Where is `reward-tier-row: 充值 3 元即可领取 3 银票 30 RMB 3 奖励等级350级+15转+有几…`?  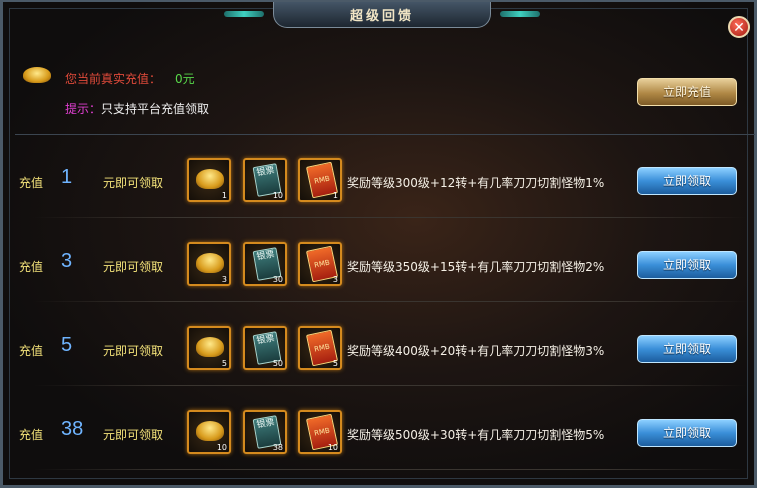 reward-tier-row: 充值 3 元即可领取 3 银票 30 RMB 3 奖励等级350级+15转+有几… is located at coordinates (385, 269).